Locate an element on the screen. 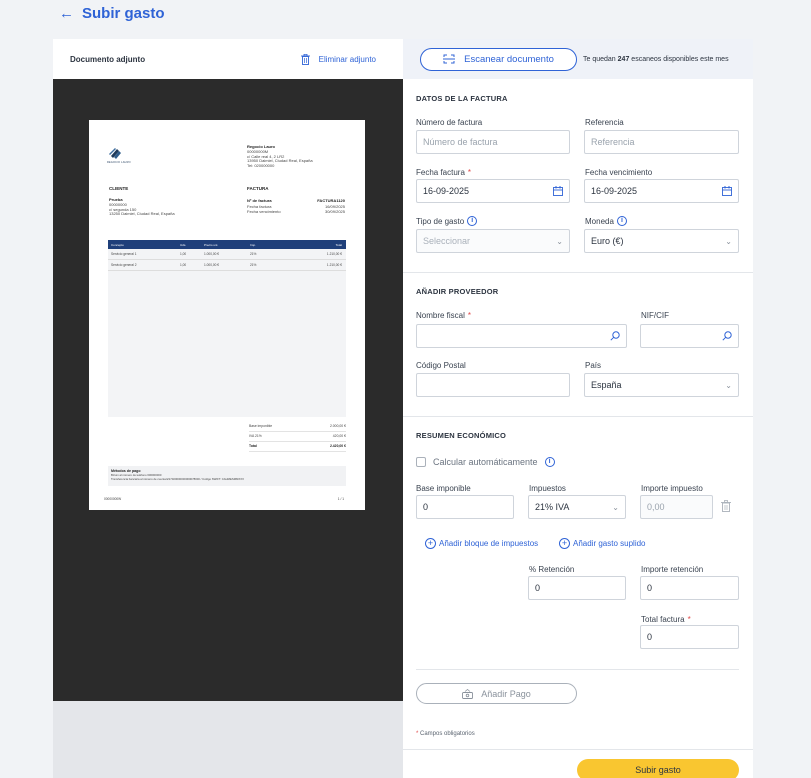 The height and width of the screenshot is (778, 811). total-field: 0 is located at coordinates (689, 637).